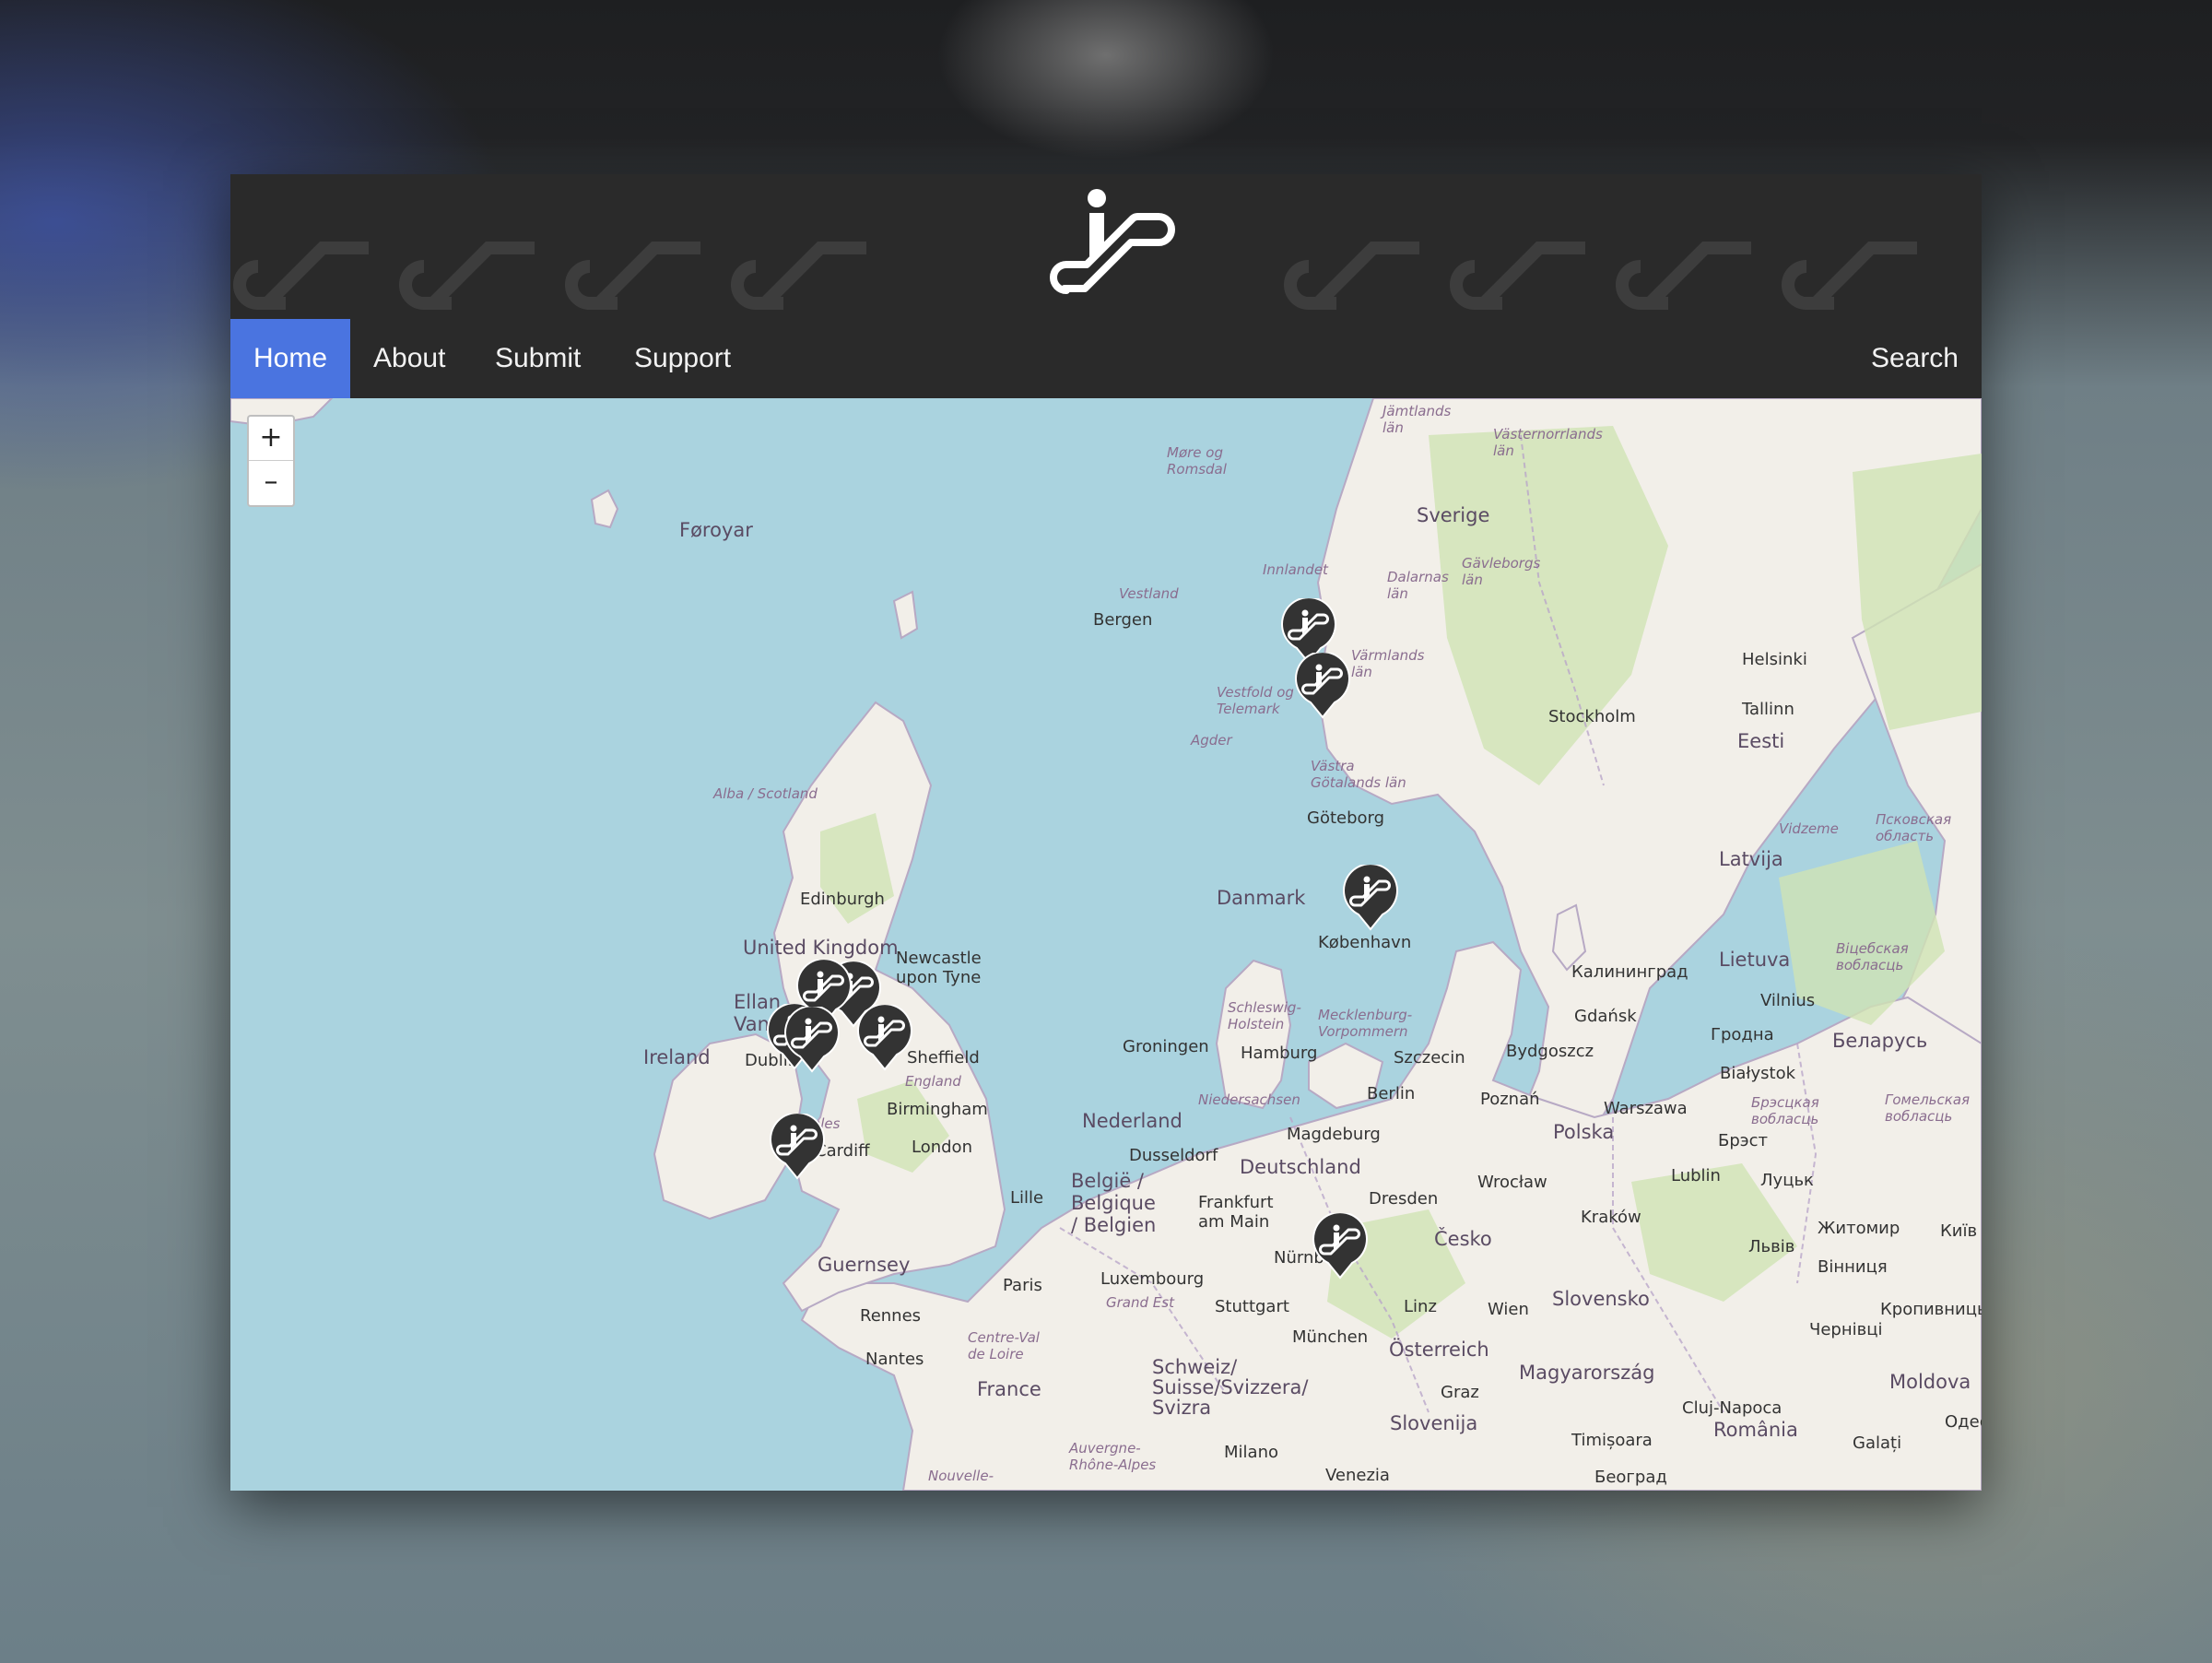 This screenshot has height=1663, width=2212. What do you see at coordinates (1173, 1155) in the screenshot?
I see `map-label: Dusseldorf` at bounding box center [1173, 1155].